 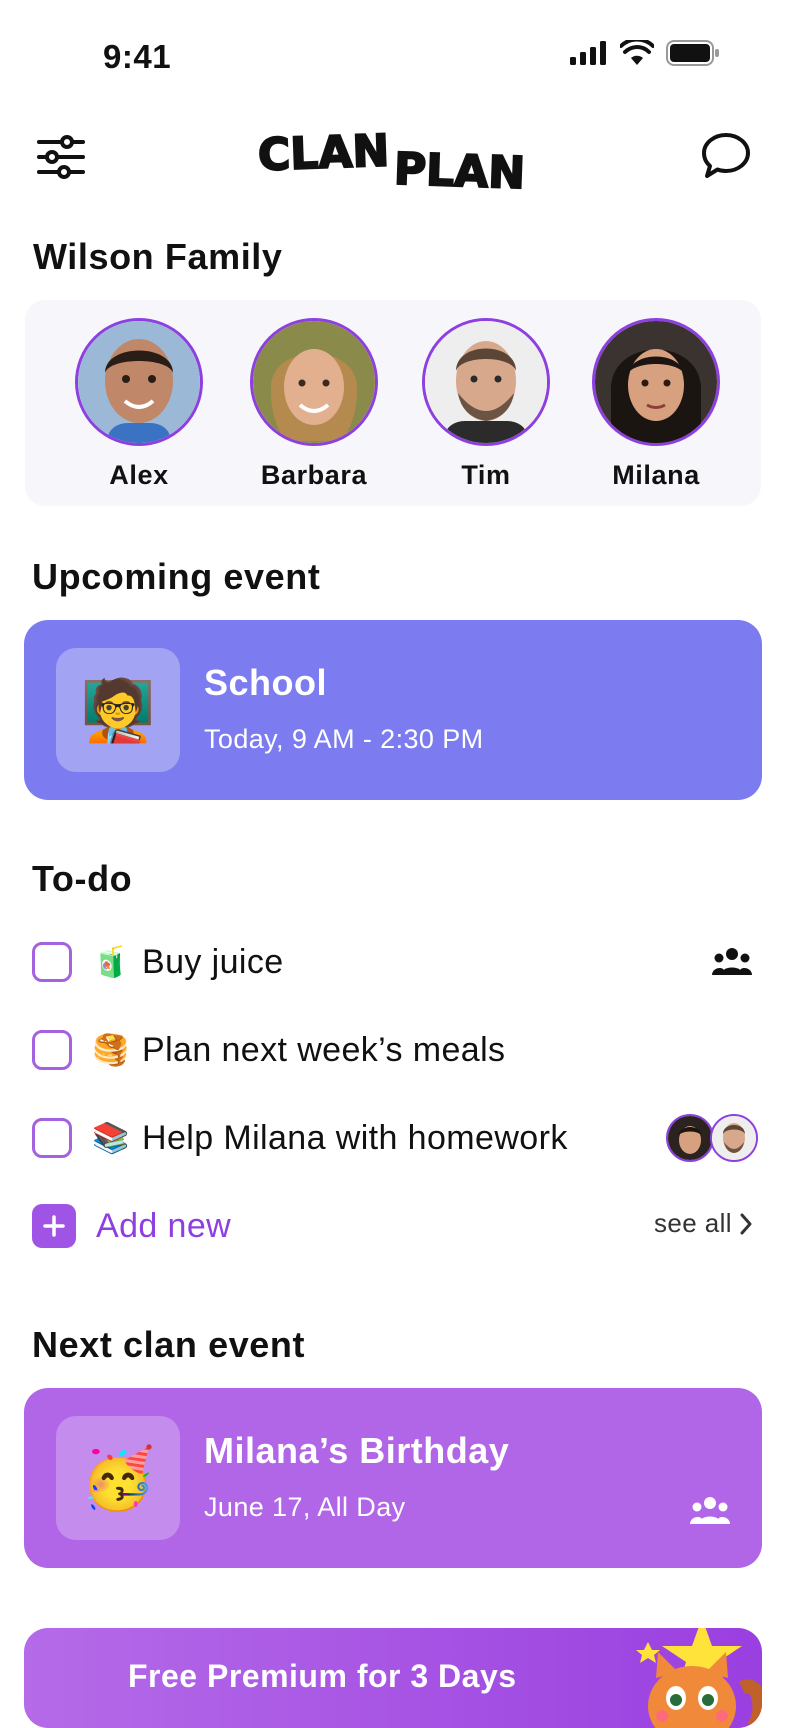 What do you see at coordinates (656, 475) in the screenshot?
I see `member-name: Milana` at bounding box center [656, 475].